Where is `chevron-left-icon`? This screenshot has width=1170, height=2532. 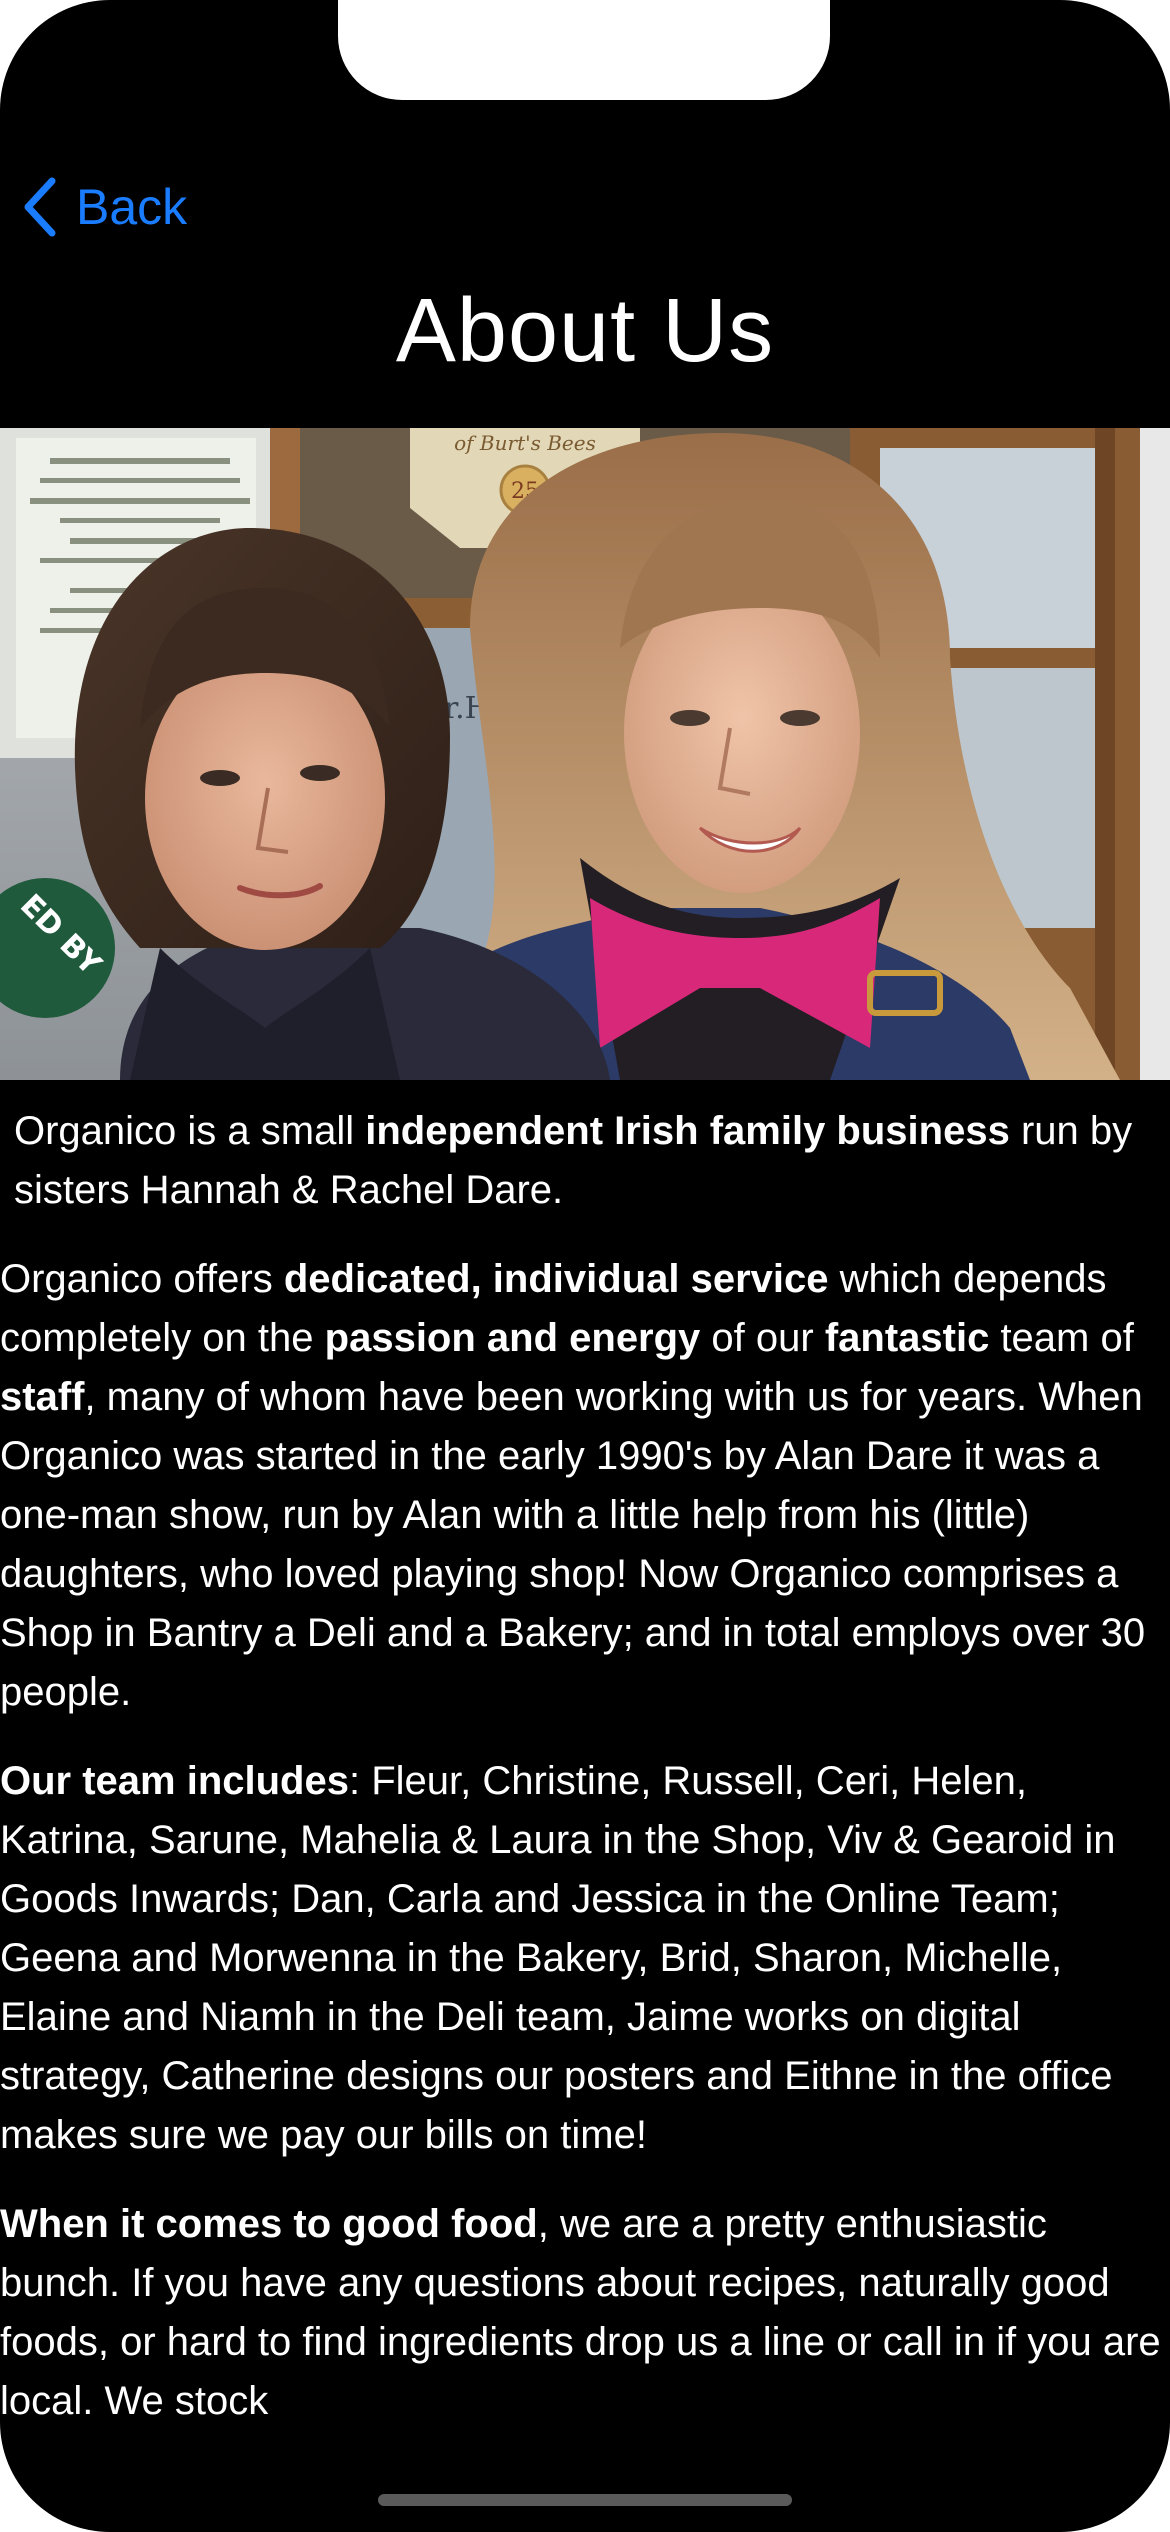
chevron-left-icon is located at coordinates (40, 207).